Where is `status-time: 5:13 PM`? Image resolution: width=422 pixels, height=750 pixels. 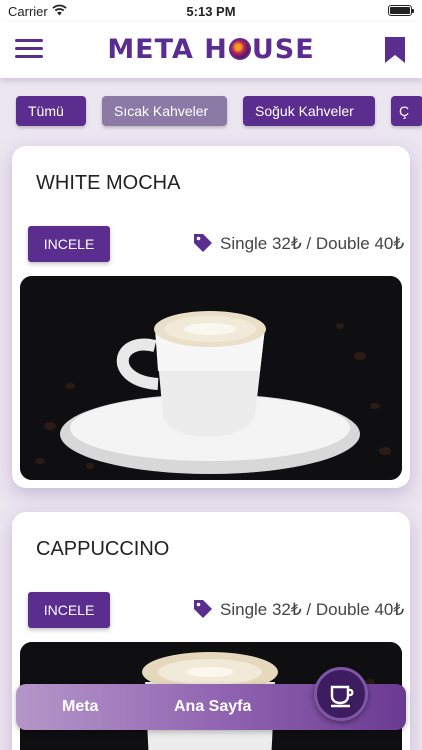
status-time: 5:13 PM is located at coordinates (211, 11).